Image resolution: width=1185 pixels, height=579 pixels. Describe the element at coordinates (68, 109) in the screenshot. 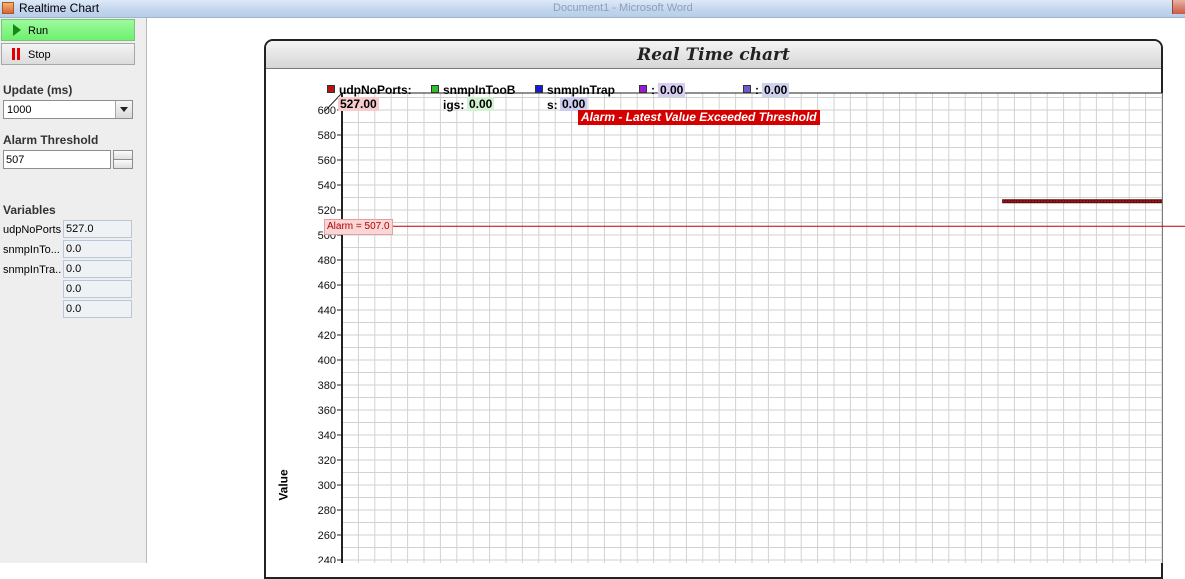

I see `update-interval-dropdown: 1000` at that location.